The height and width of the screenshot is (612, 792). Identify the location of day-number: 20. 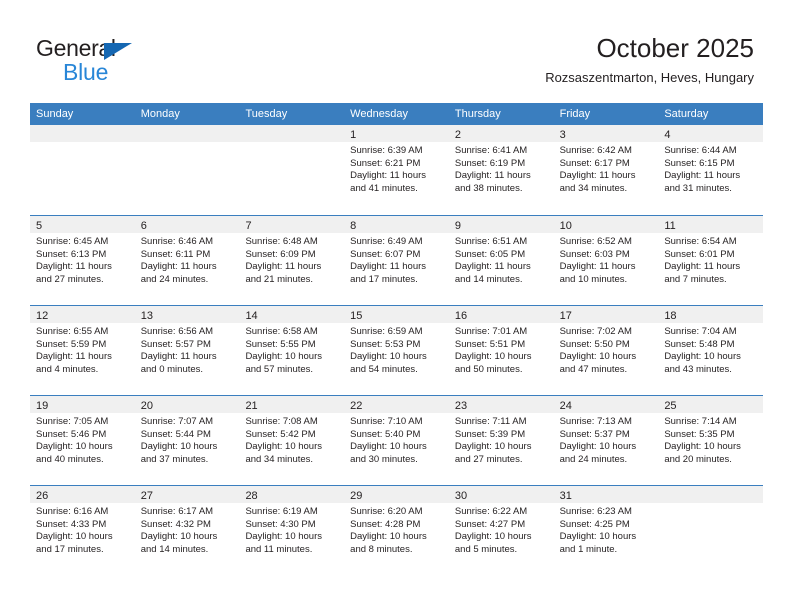
(146, 406).